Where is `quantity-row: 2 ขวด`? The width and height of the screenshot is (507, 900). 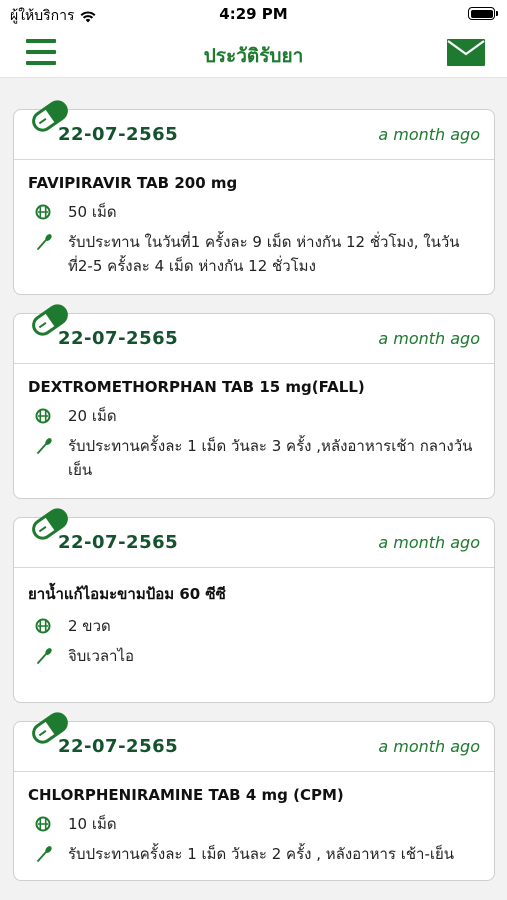 quantity-row: 2 ขวด is located at coordinates (254, 626).